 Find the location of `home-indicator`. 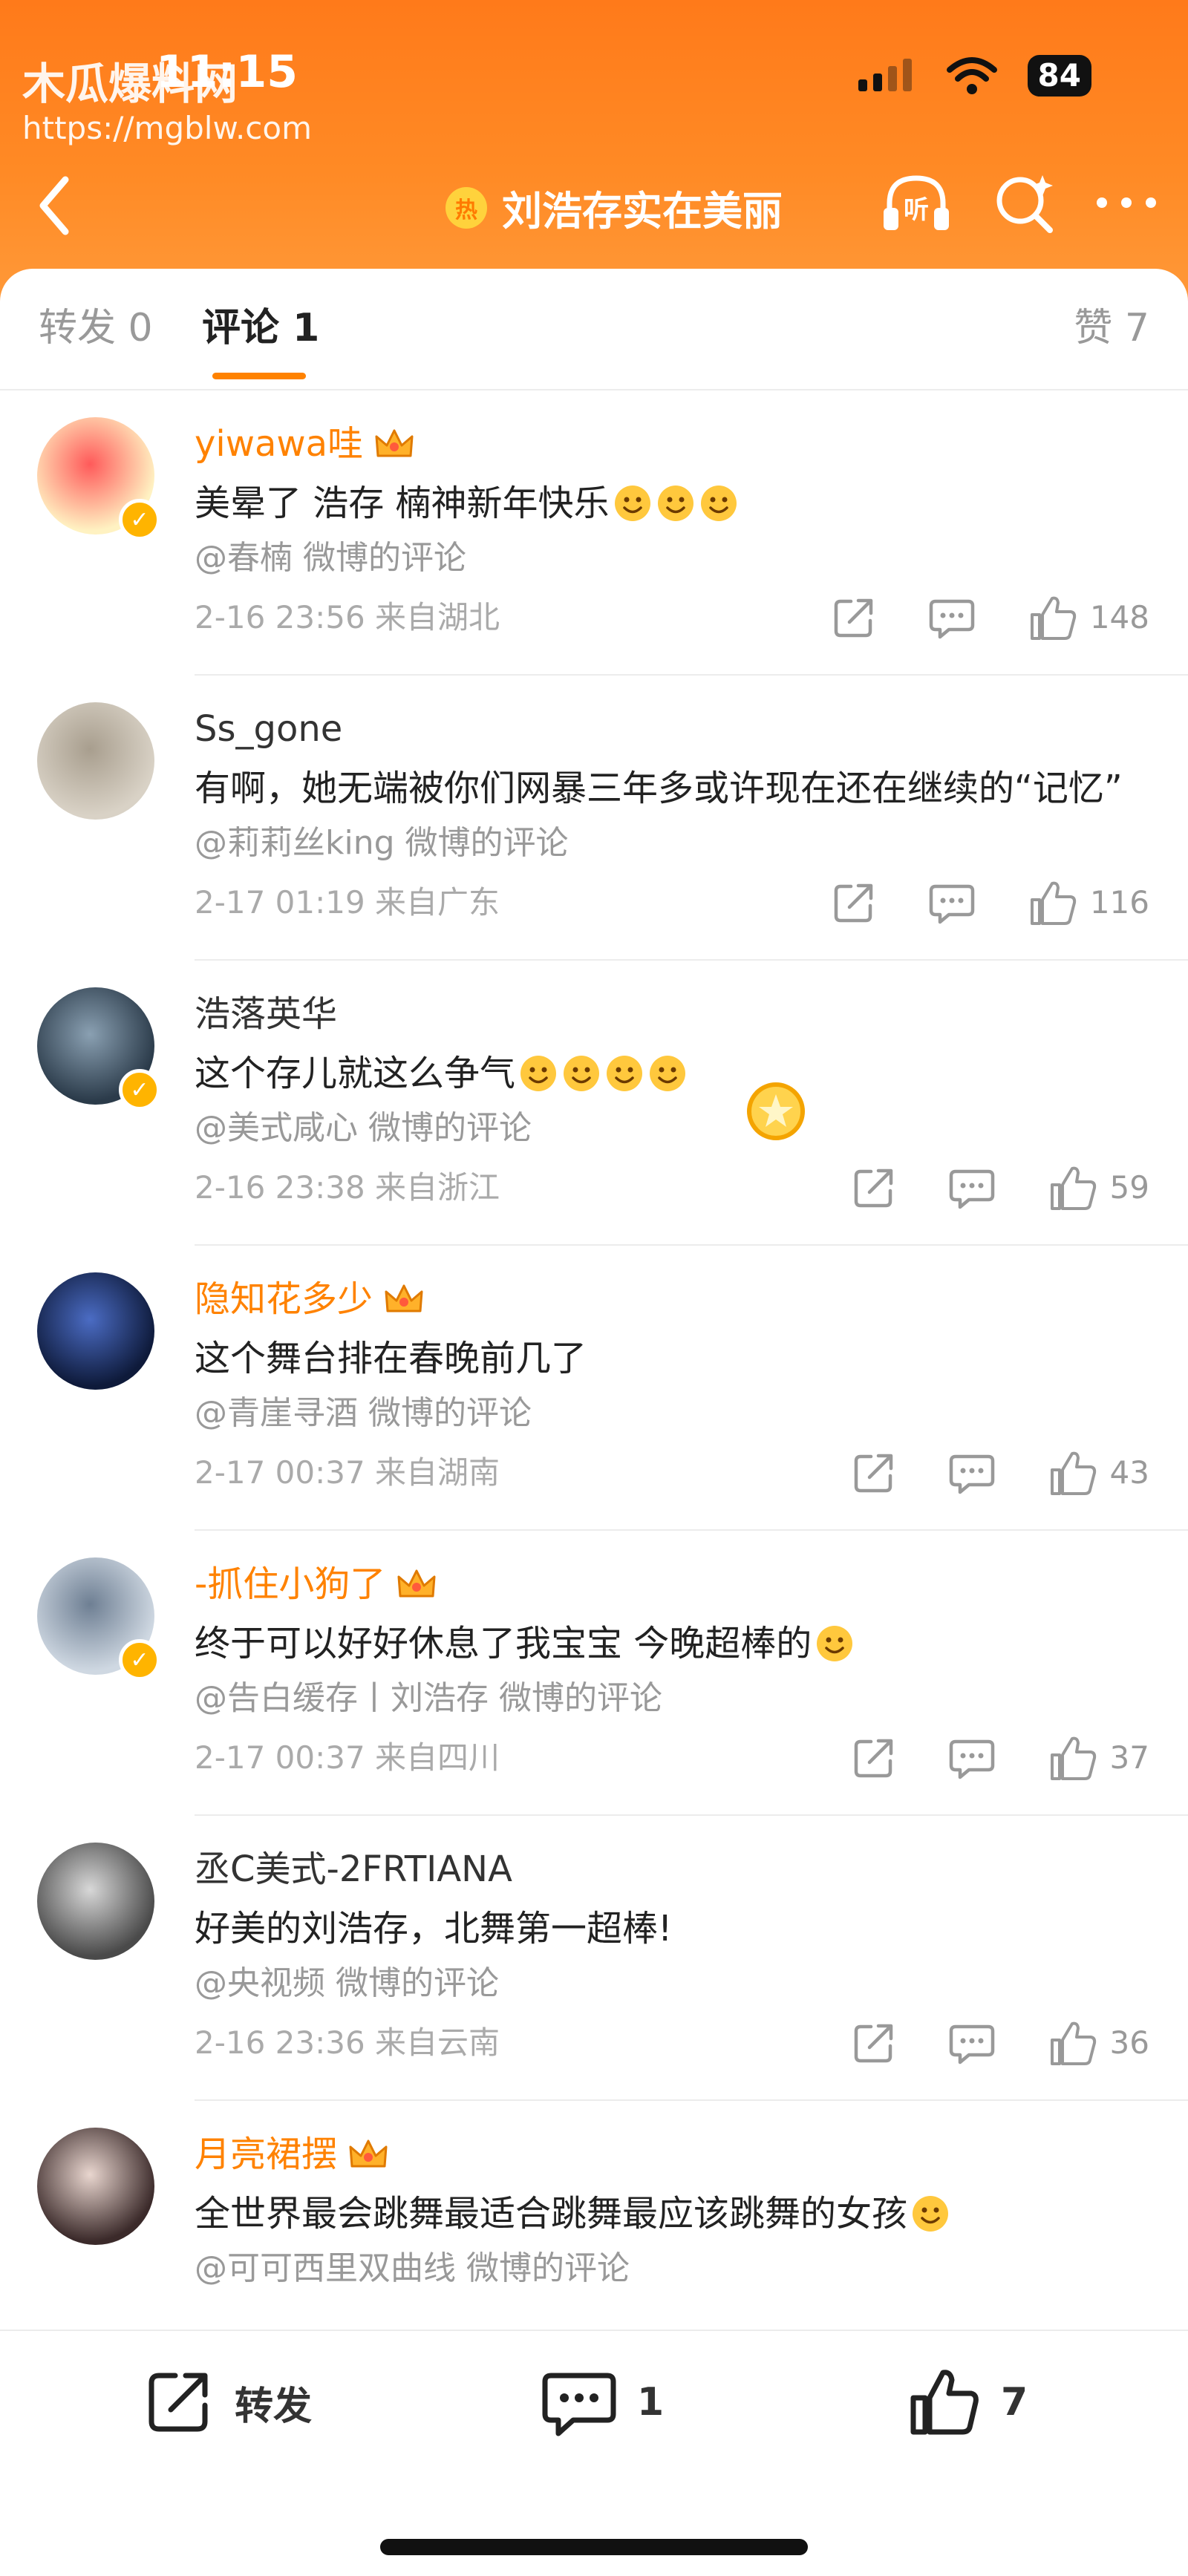

home-indicator is located at coordinates (594, 2547).